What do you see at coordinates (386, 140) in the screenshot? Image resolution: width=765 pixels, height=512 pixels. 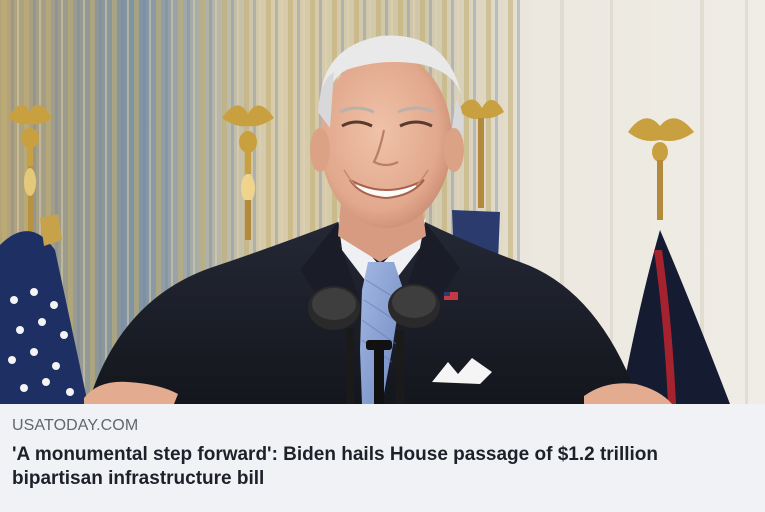 I see `face` at bounding box center [386, 140].